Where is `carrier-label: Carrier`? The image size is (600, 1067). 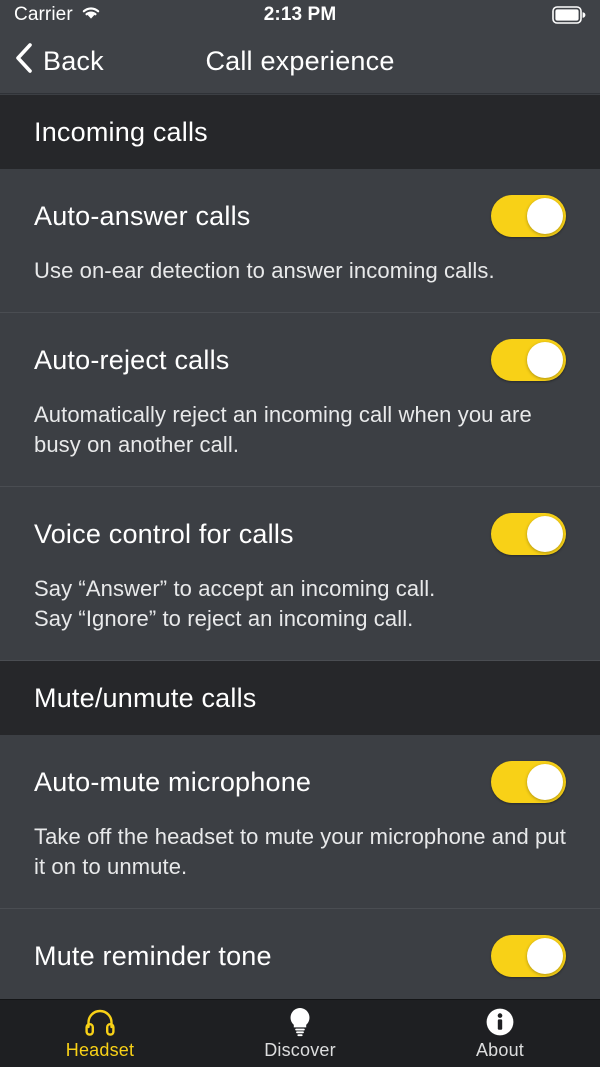
carrier-label: Carrier is located at coordinates (43, 14).